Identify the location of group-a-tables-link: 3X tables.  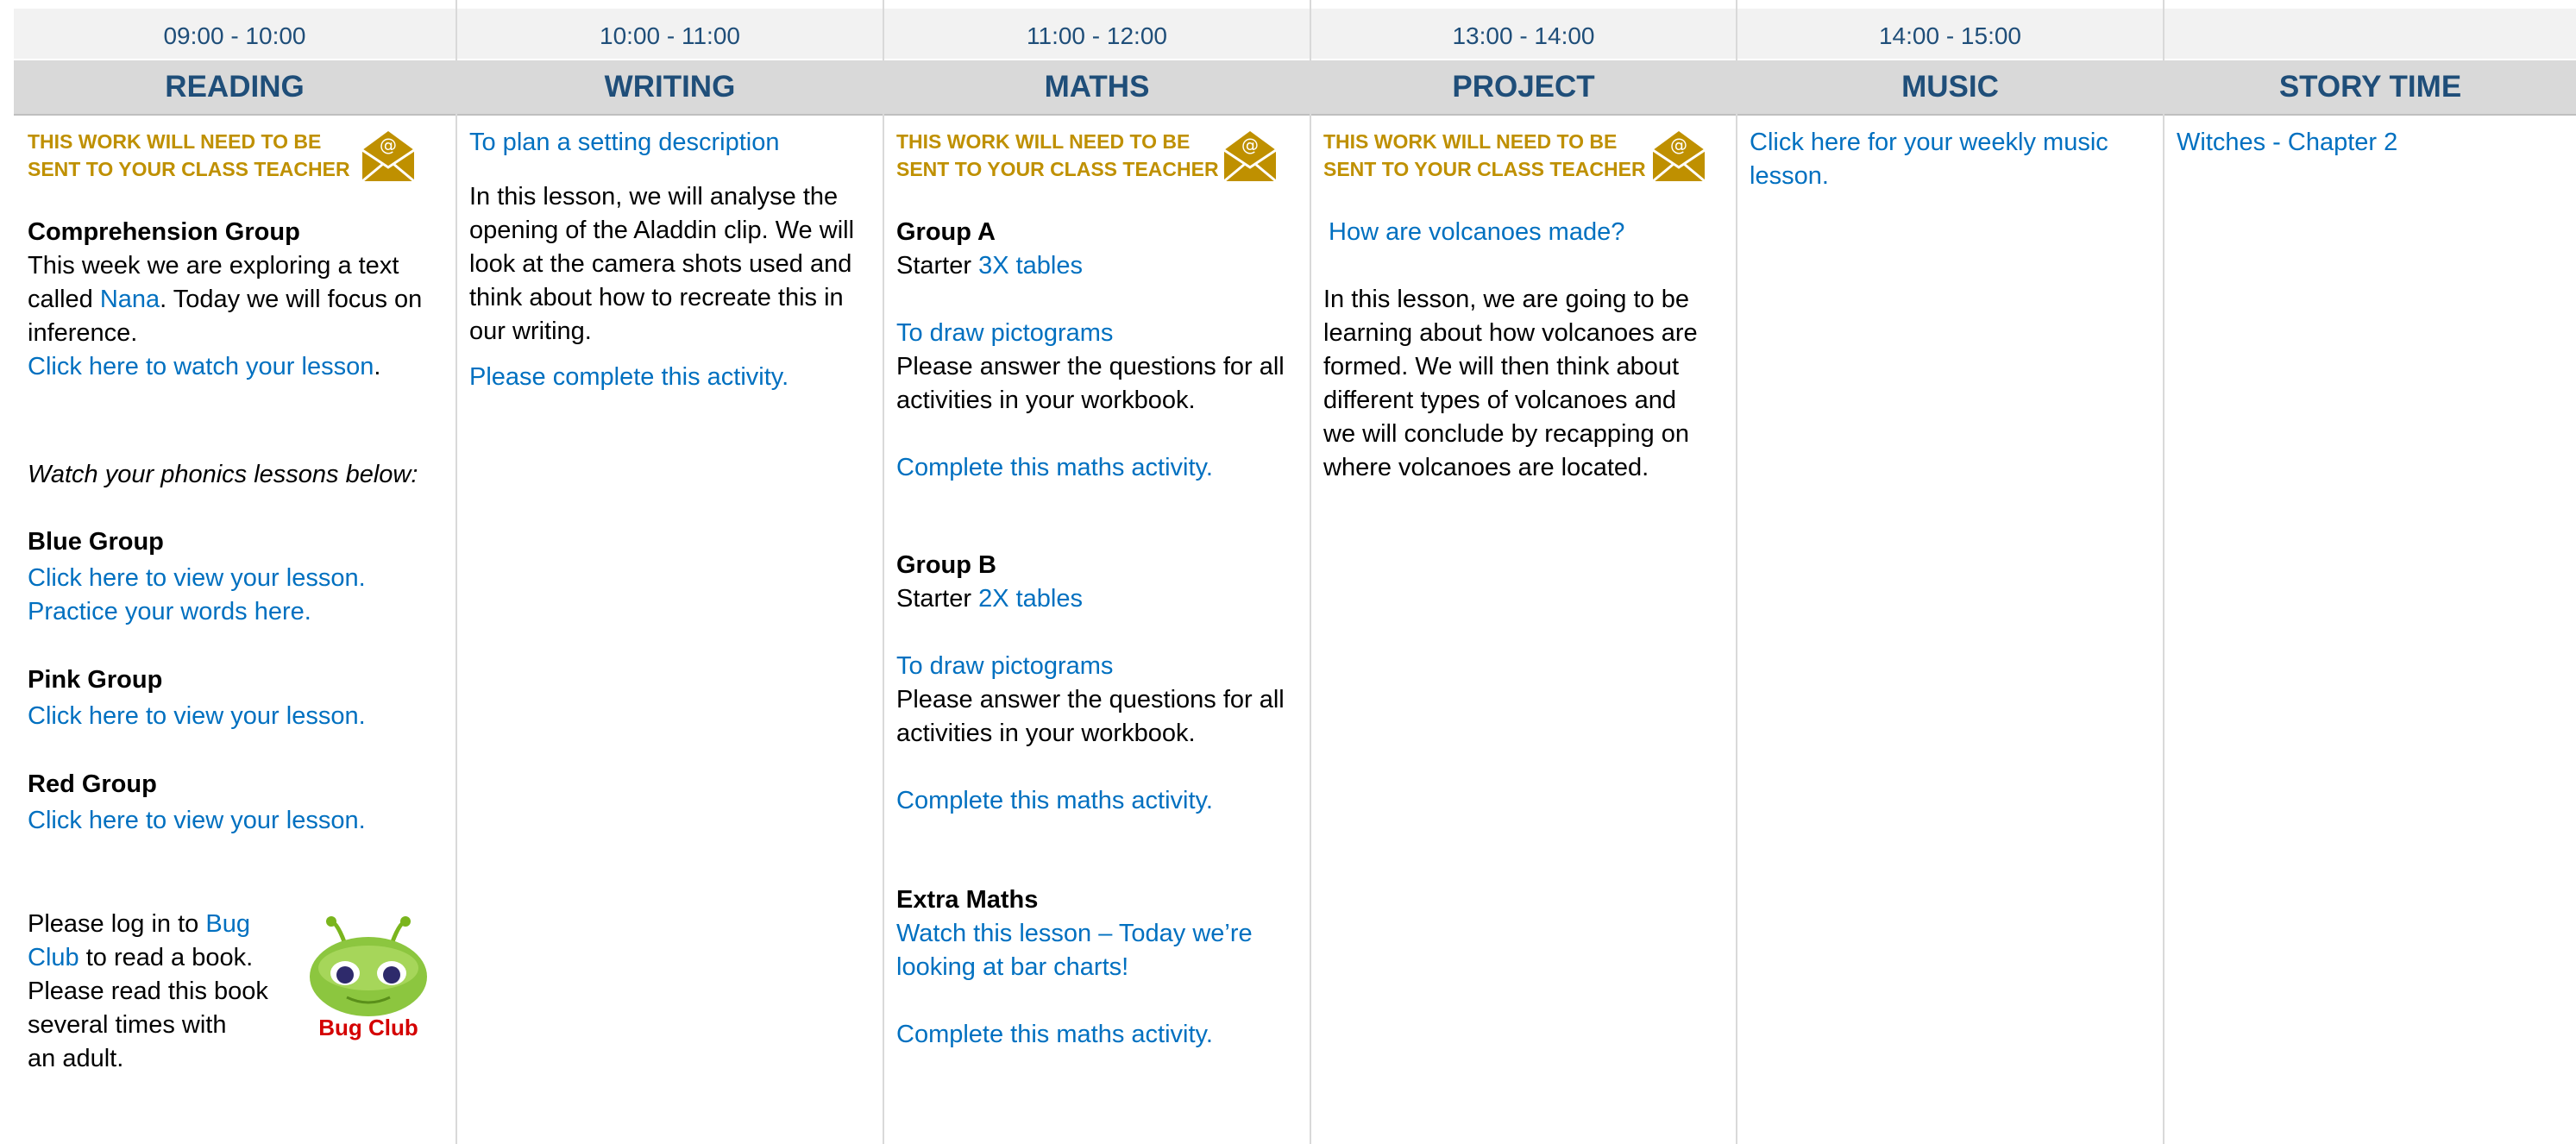
(1030, 266).